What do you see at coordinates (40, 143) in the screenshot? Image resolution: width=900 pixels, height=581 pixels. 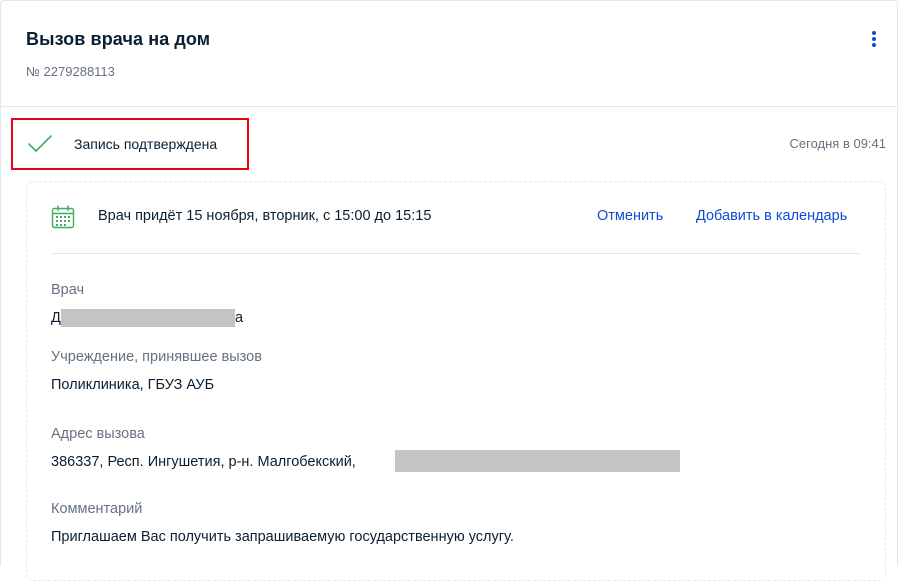 I see `check-icon` at bounding box center [40, 143].